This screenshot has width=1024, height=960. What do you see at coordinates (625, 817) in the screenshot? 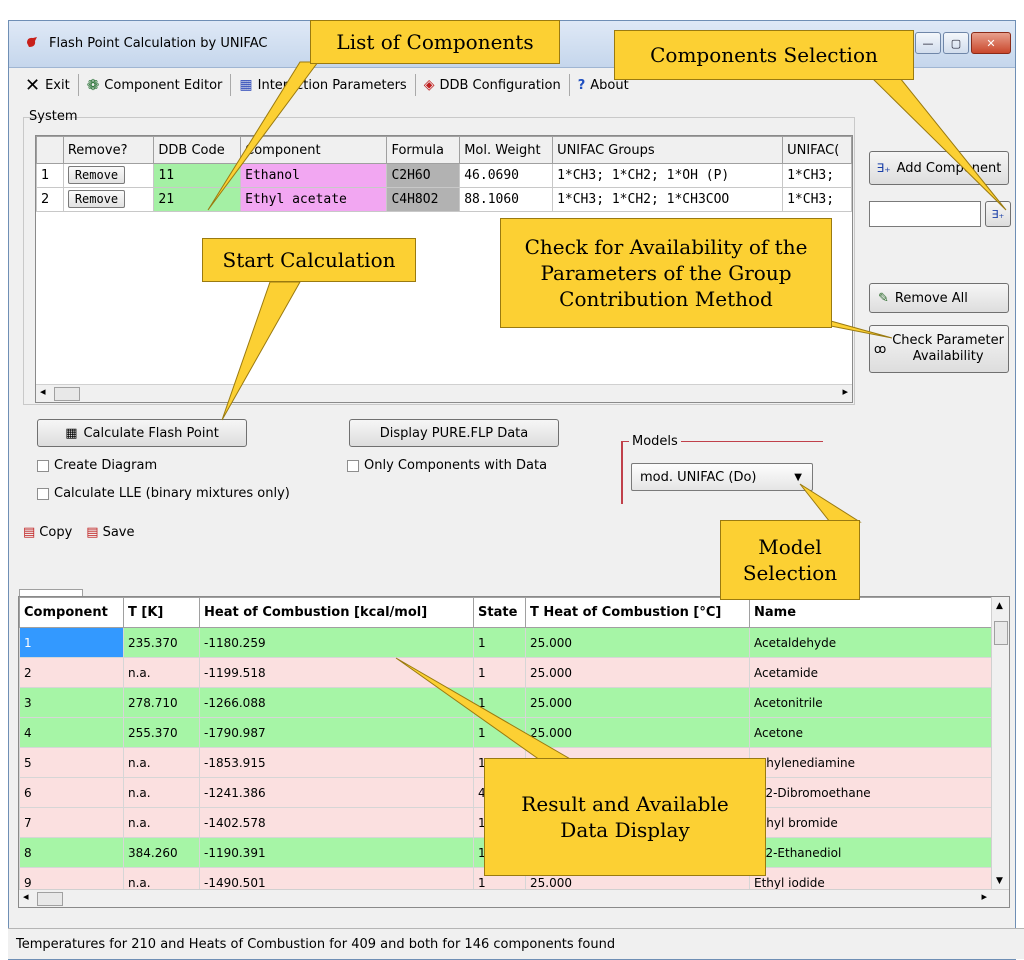
I see `callout-result-display: Result and Available Data Display` at bounding box center [625, 817].